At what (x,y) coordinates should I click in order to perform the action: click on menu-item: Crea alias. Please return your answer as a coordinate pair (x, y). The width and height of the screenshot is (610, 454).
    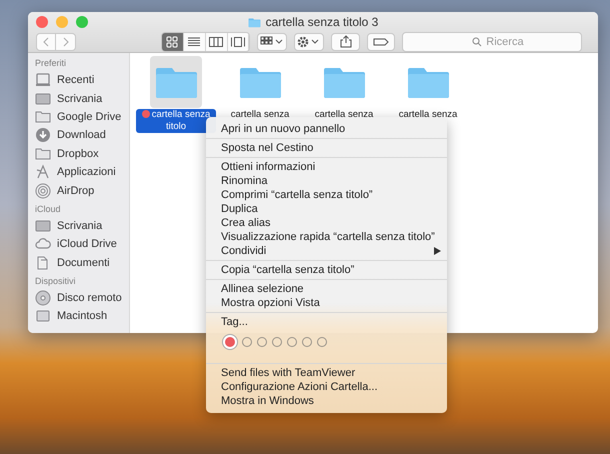
    Looking at the image, I should click on (326, 223).